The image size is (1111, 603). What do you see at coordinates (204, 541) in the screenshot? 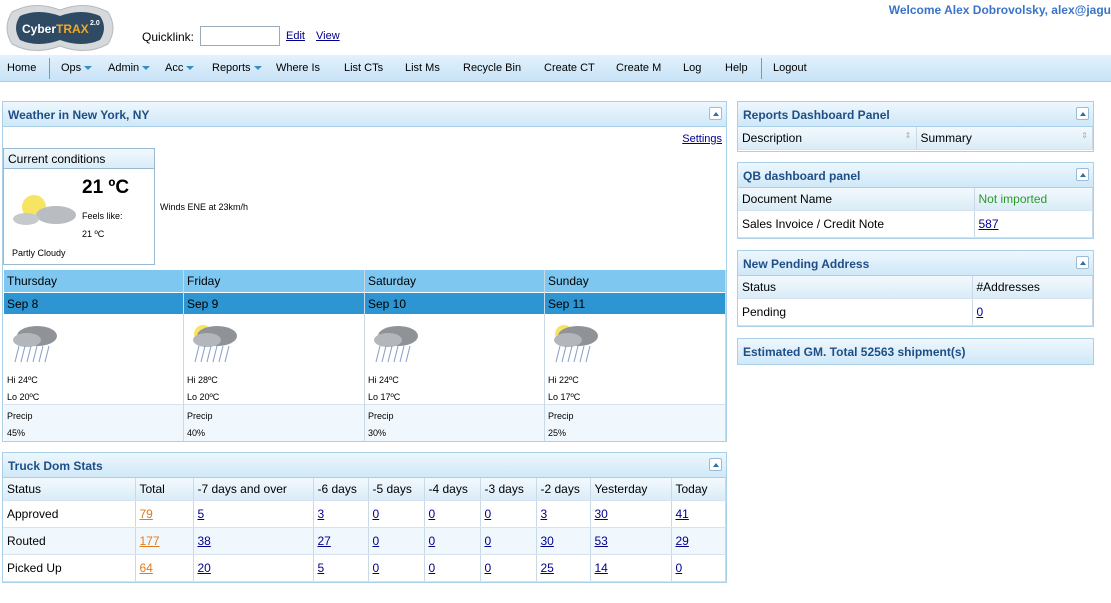
I see `count-link: 38` at bounding box center [204, 541].